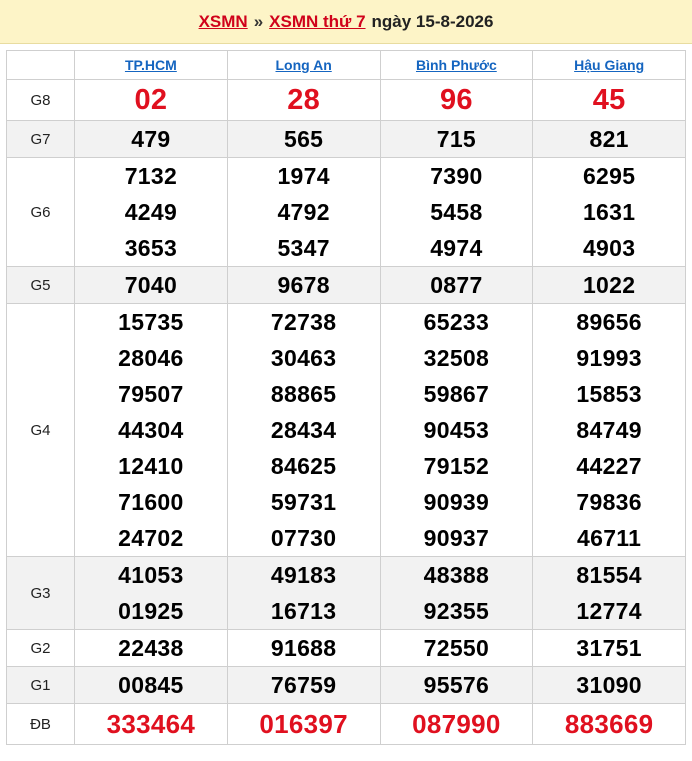  Describe the element at coordinates (456, 248) in the screenshot. I see `prize-number: 4974` at that location.